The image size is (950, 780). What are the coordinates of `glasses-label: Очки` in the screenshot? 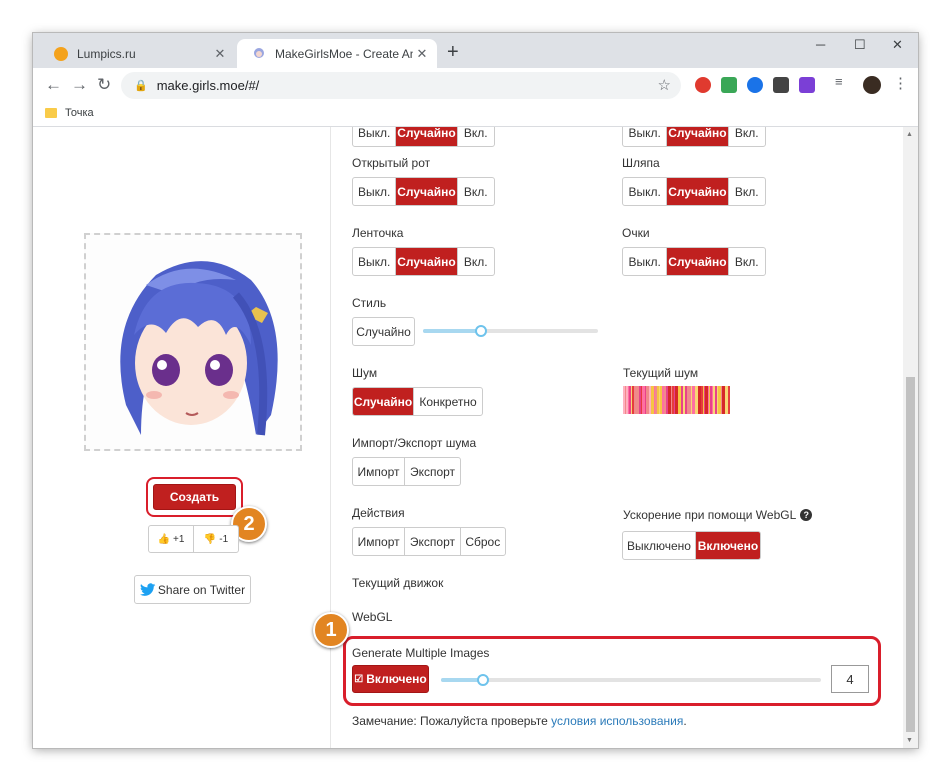 It's located at (636, 233).